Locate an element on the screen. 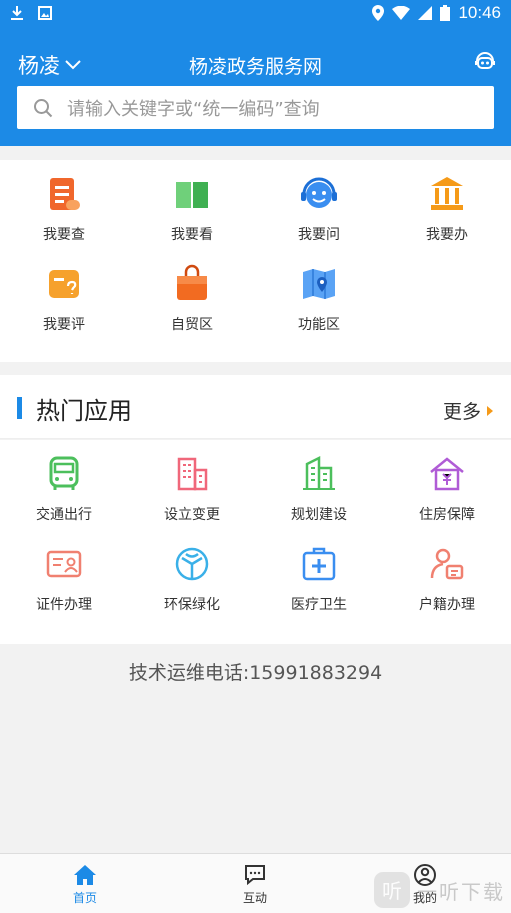 This screenshot has width=511, height=913. quick-item-label: 我要看 is located at coordinates (192, 235).